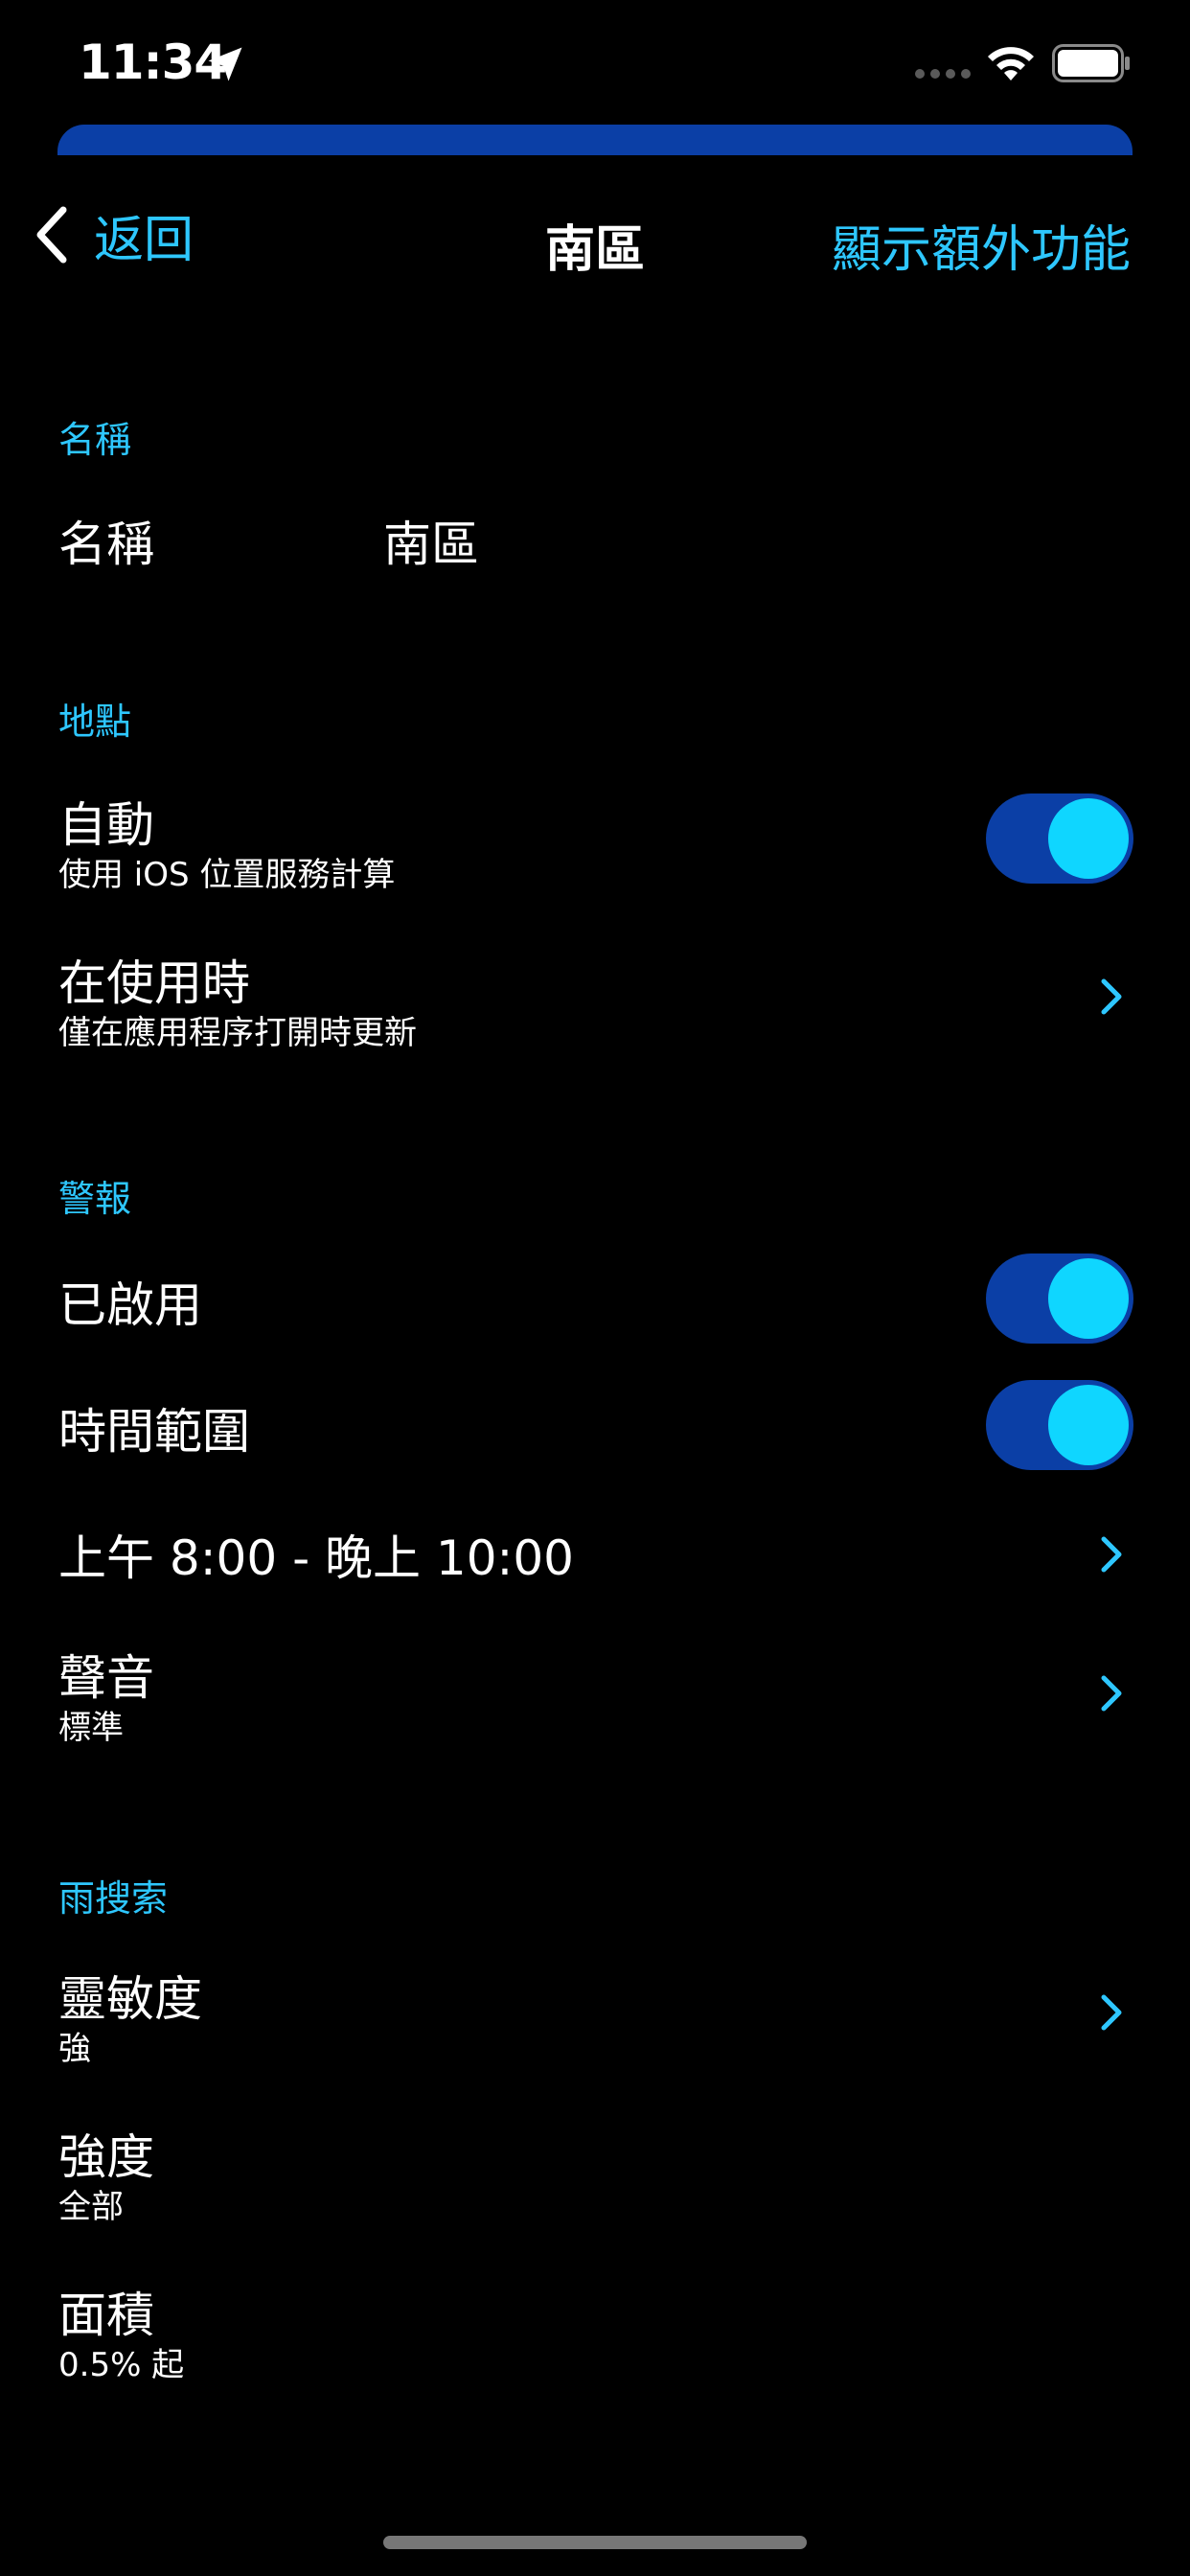  Describe the element at coordinates (1011, 63) in the screenshot. I see `wifi-icon` at that location.